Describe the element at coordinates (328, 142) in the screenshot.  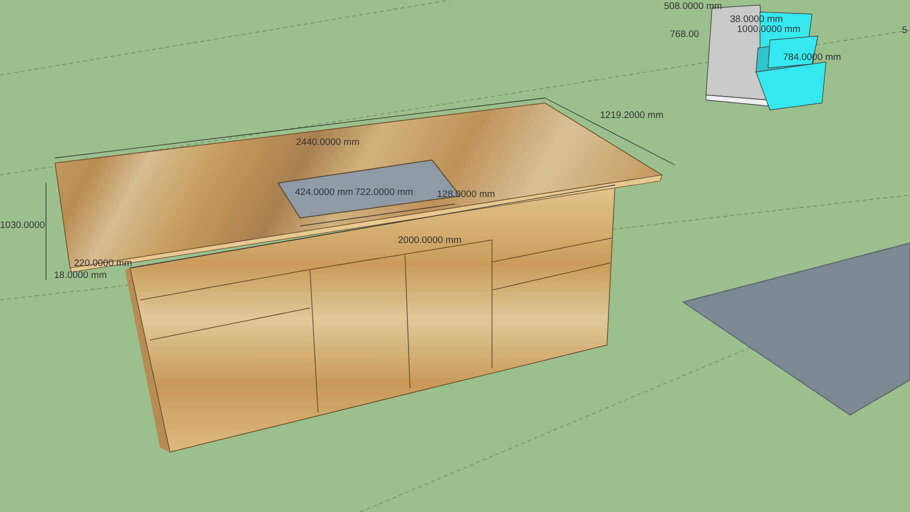
I see `dimension-label: 2440.0000 mm` at that location.